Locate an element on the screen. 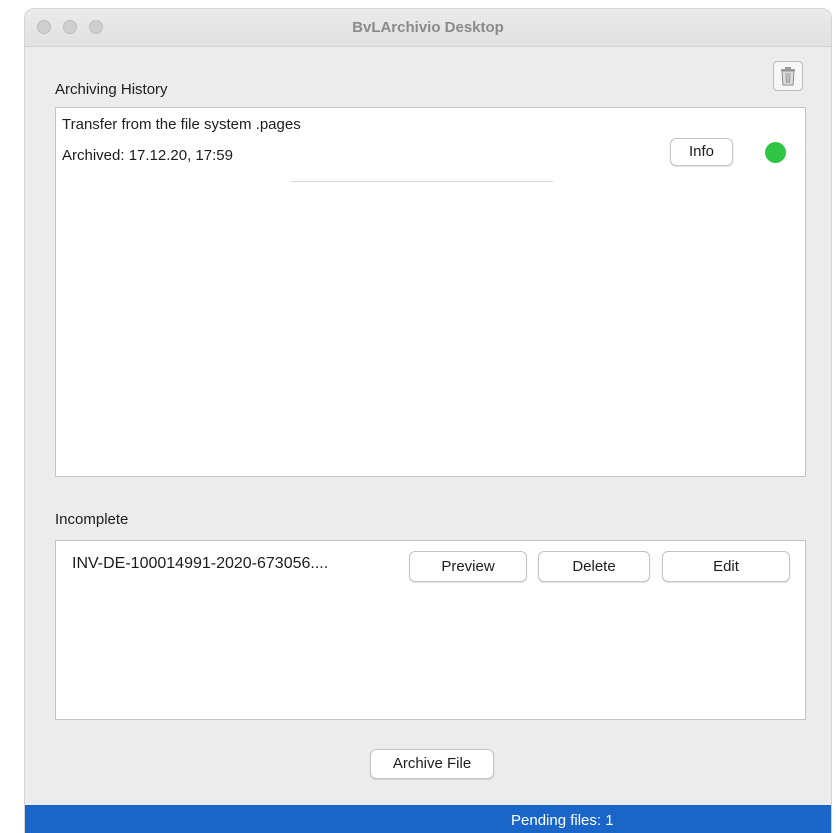  entry-divider is located at coordinates (422, 181).